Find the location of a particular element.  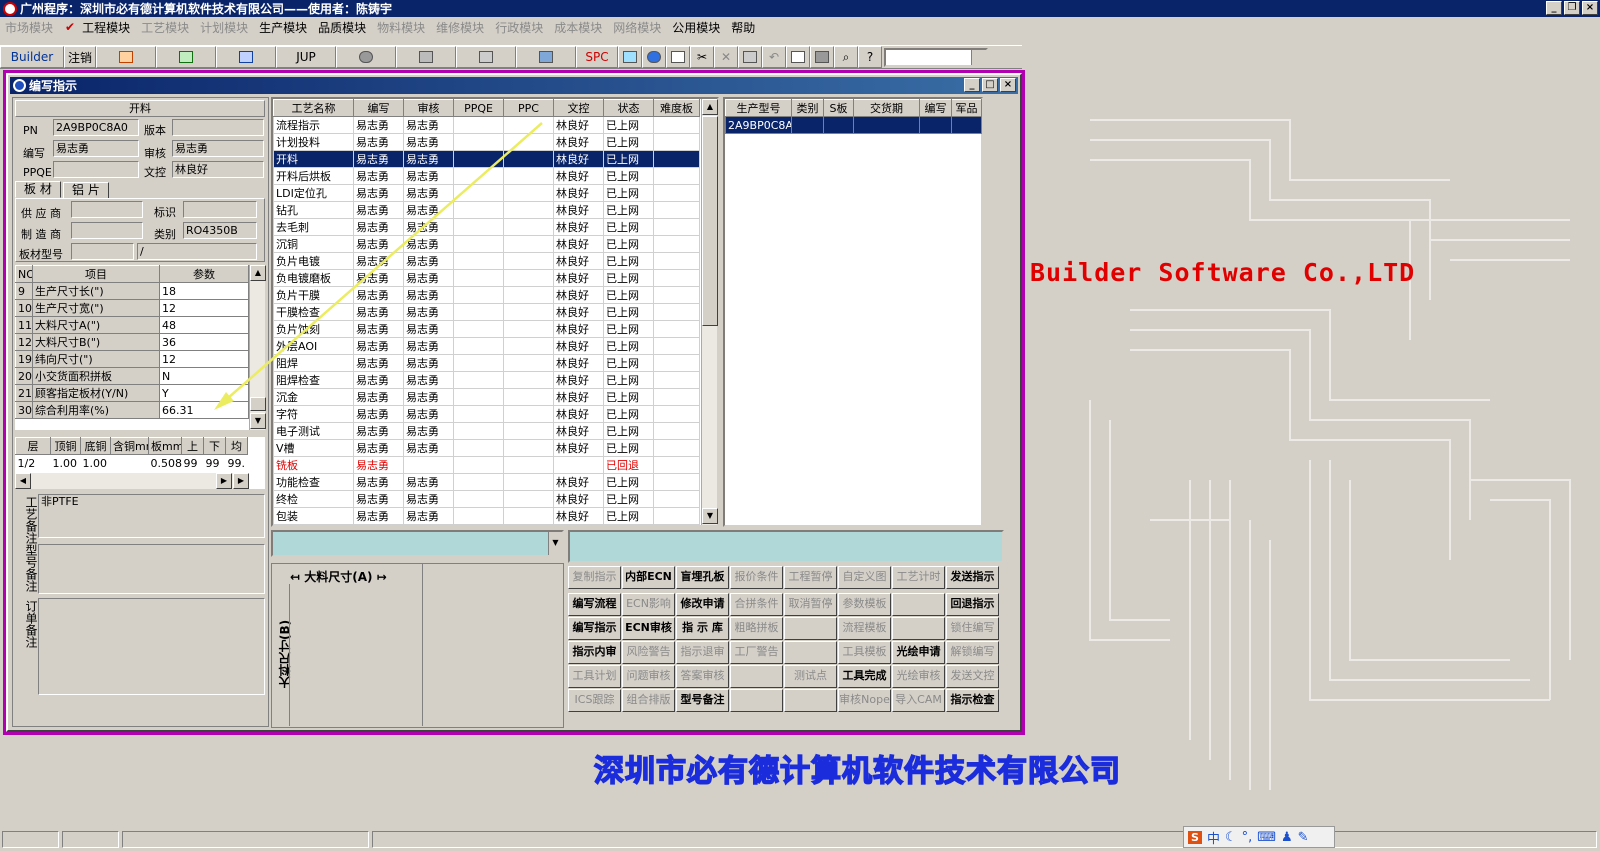

process-cell: 电子测试 is located at coordinates (313, 431).